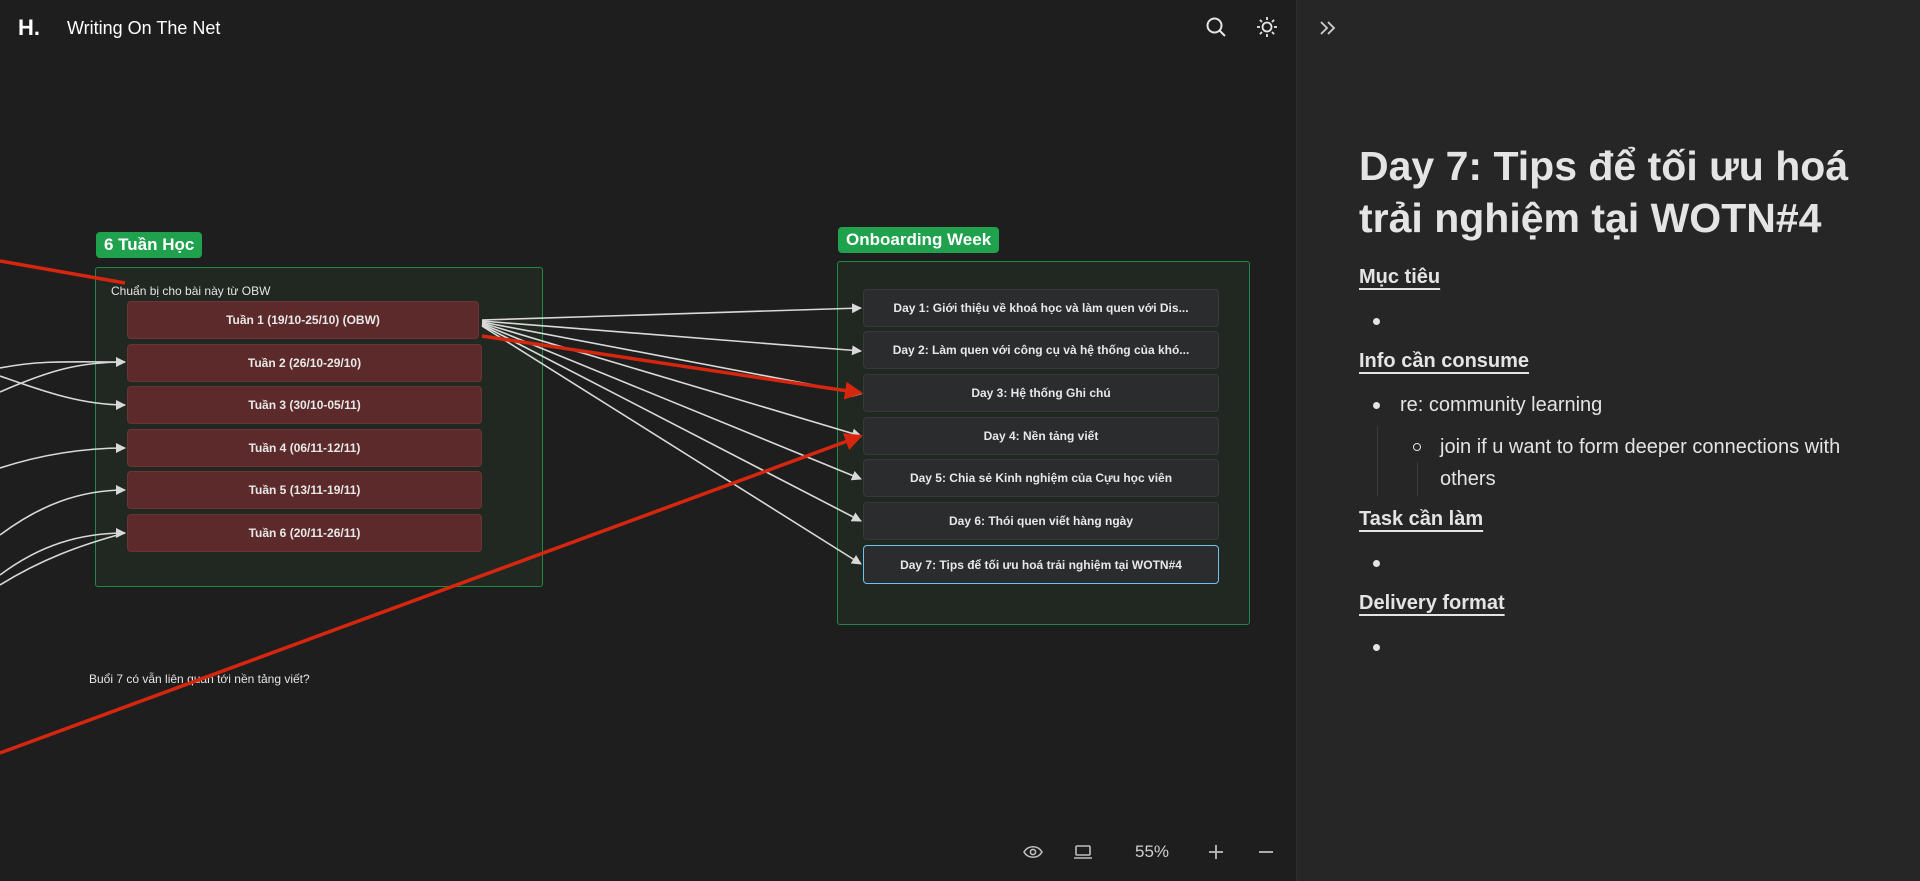 This screenshot has height=881, width=1920. I want to click on zoom-in-button, so click(1216, 852).